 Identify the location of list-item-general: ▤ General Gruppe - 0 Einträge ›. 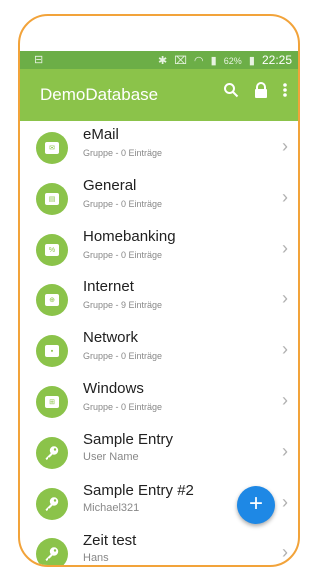
(159, 198).